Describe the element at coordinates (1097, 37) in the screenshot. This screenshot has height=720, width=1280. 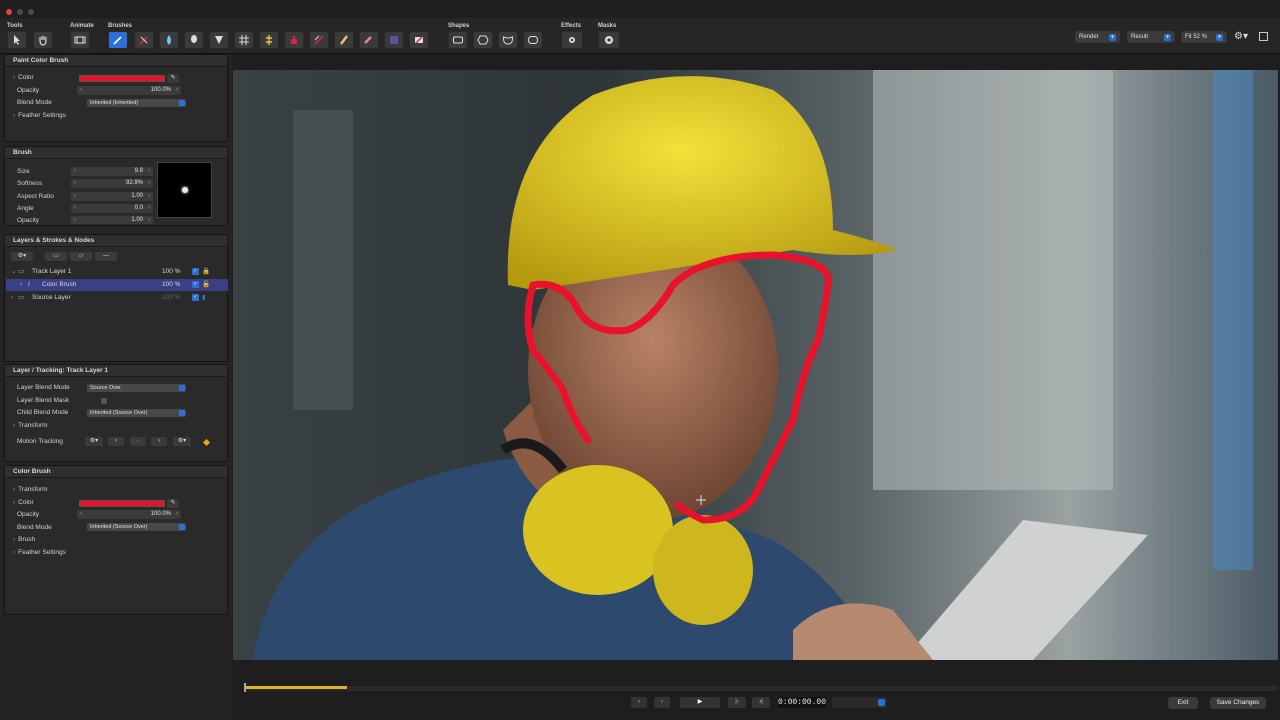
I see `render-dropdown: Render ▾` at that location.